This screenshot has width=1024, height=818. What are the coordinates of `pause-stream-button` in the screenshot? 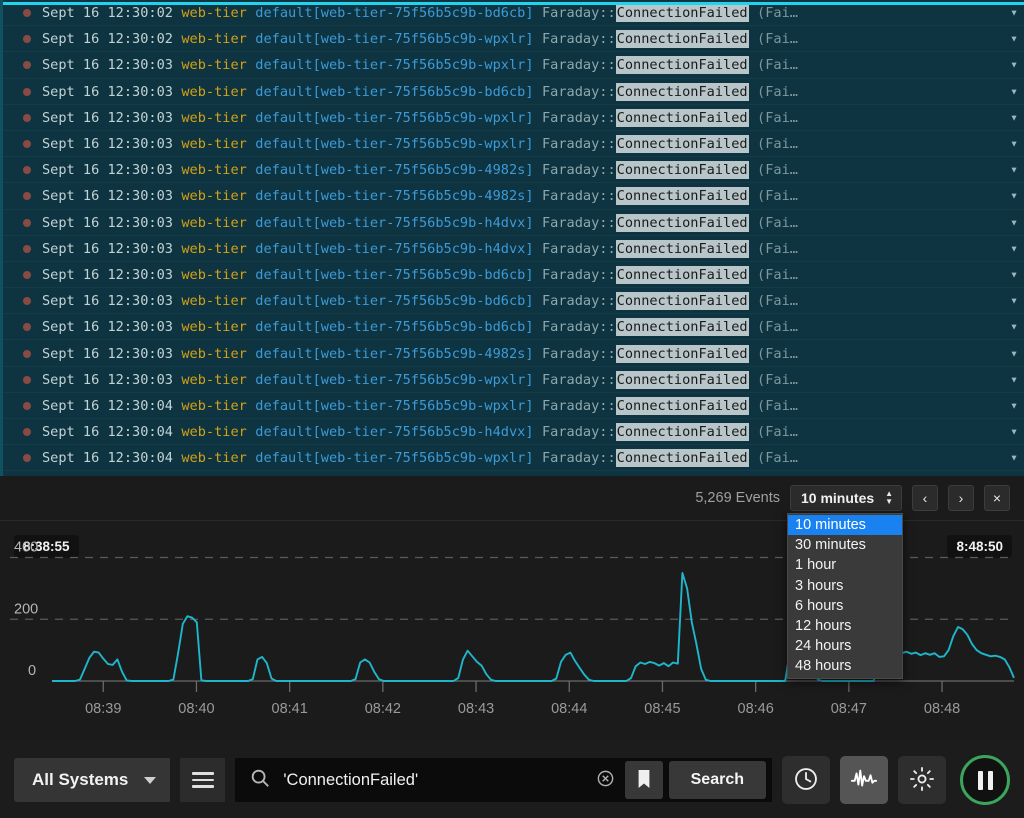 It's located at (985, 780).